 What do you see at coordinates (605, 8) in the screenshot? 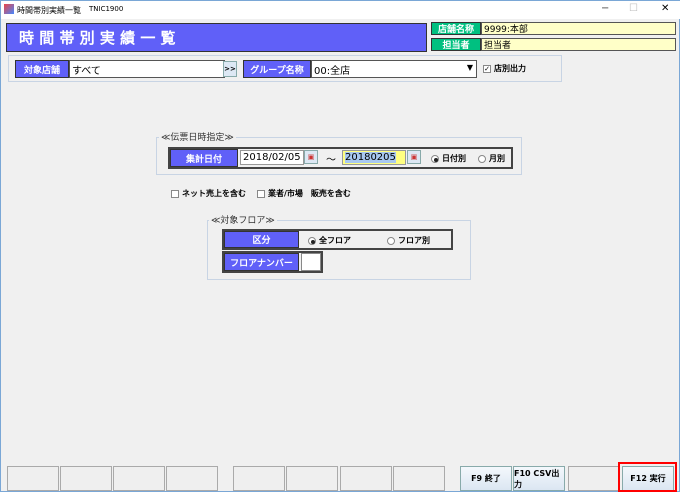
I see `minimize-button: −` at bounding box center [605, 8].